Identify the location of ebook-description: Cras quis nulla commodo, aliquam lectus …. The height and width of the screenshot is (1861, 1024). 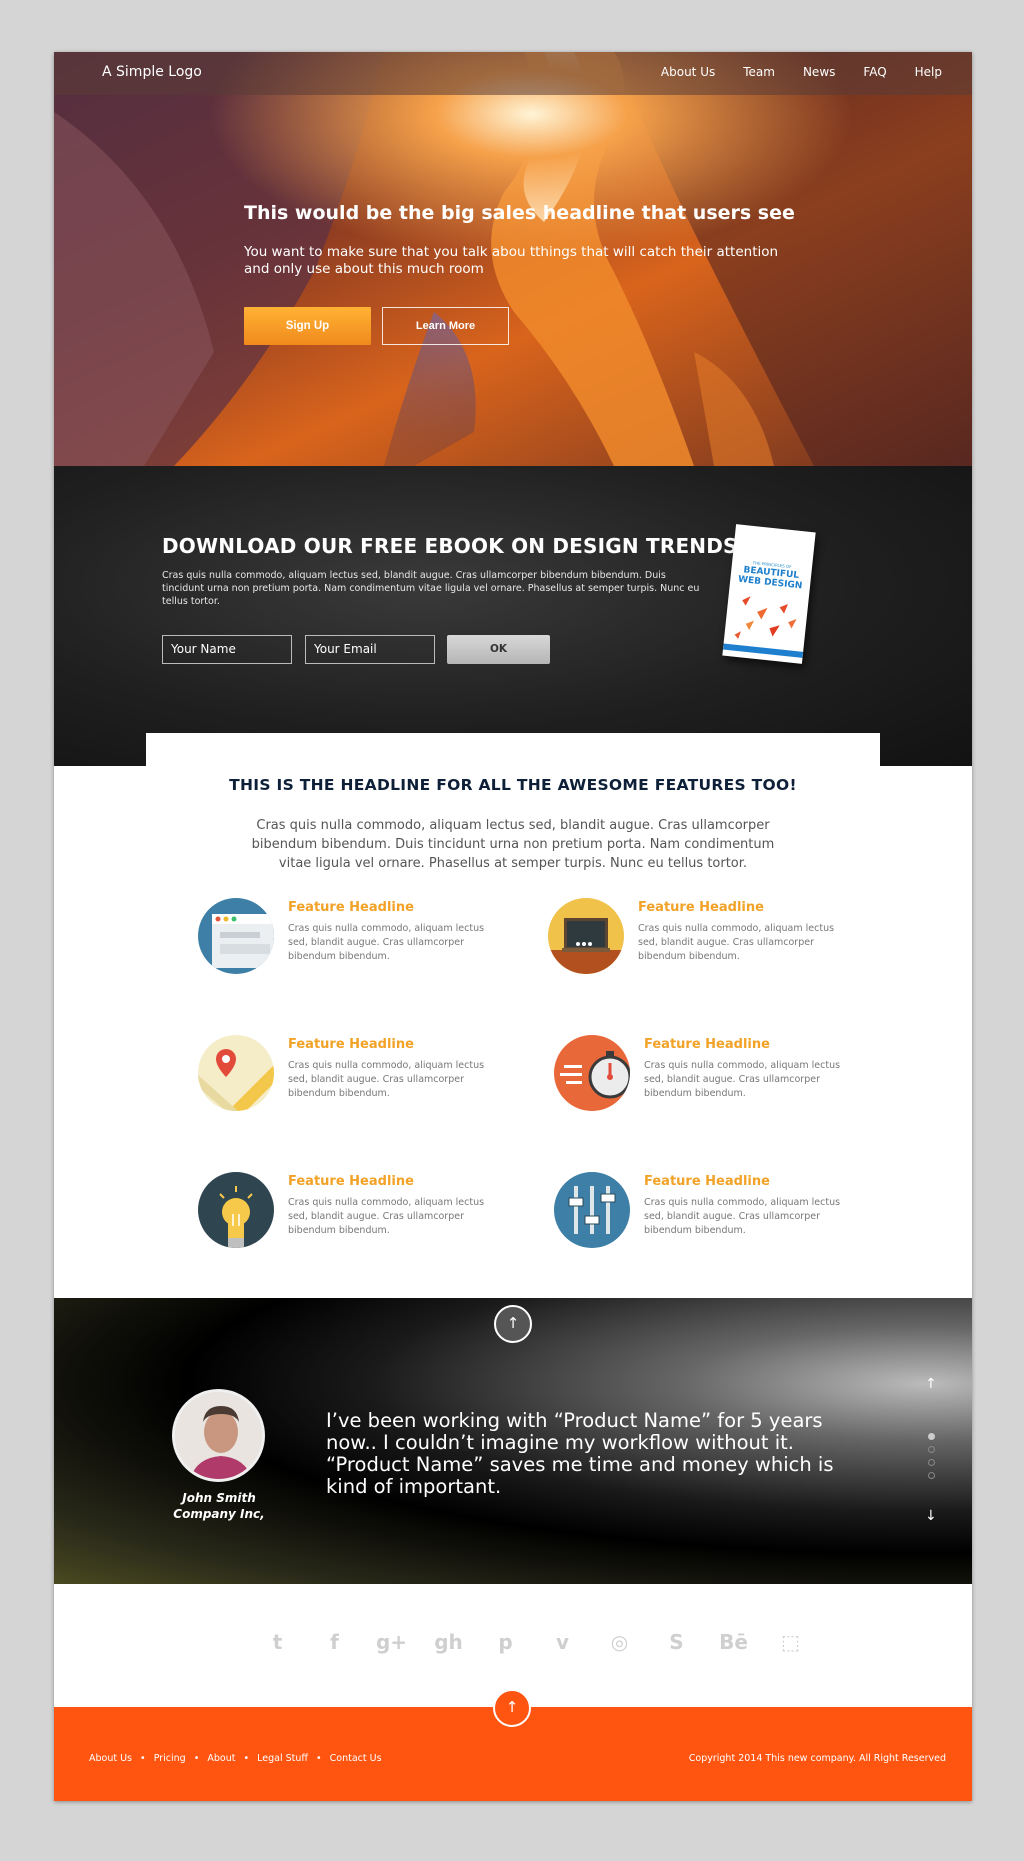
(431, 588).